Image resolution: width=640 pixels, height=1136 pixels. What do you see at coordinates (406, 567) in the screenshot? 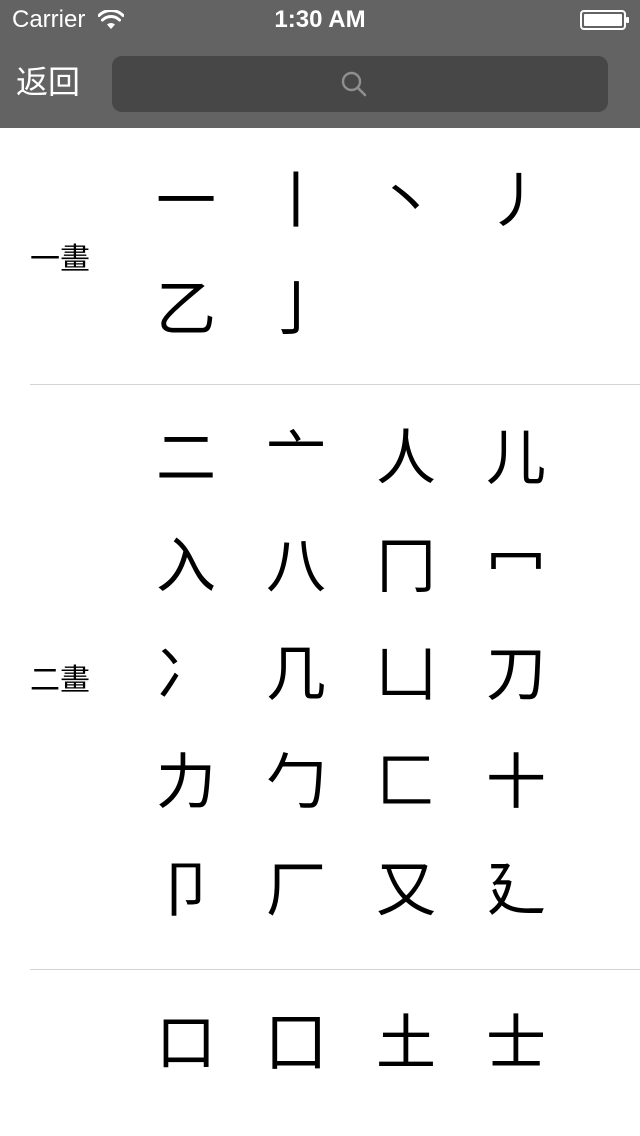
I see `radical-item: 冂` at bounding box center [406, 567].